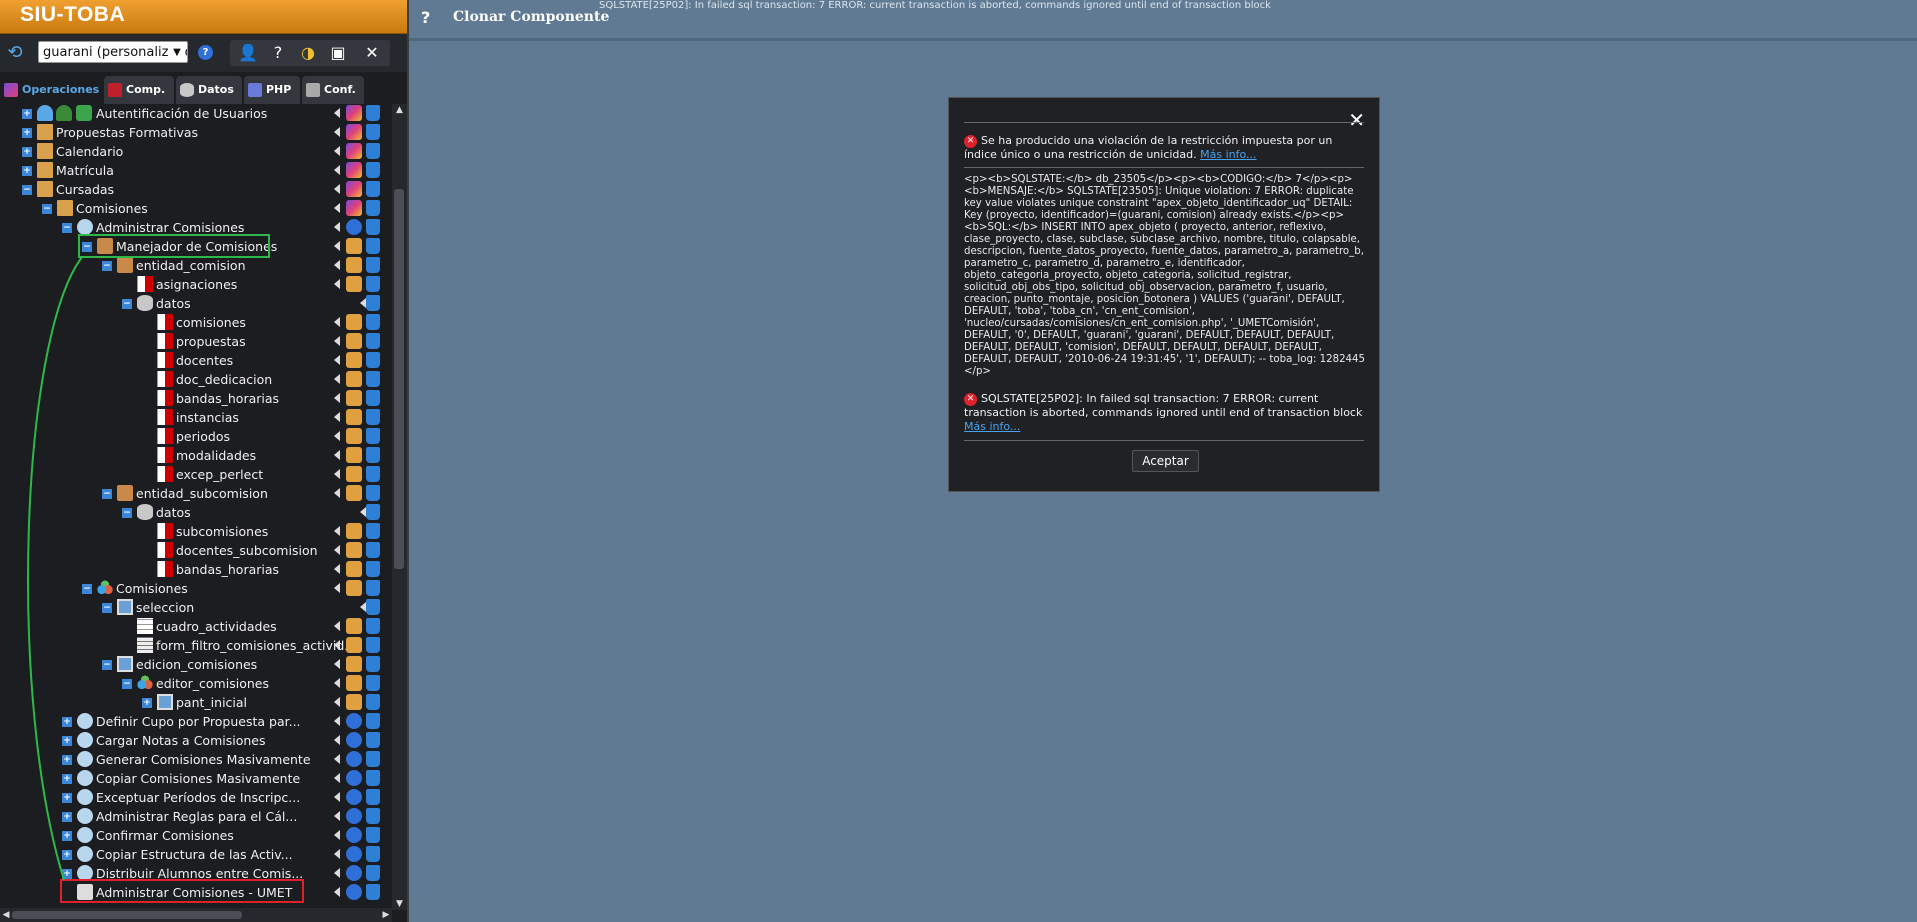  I want to click on help-icon: ?, so click(425, 17).